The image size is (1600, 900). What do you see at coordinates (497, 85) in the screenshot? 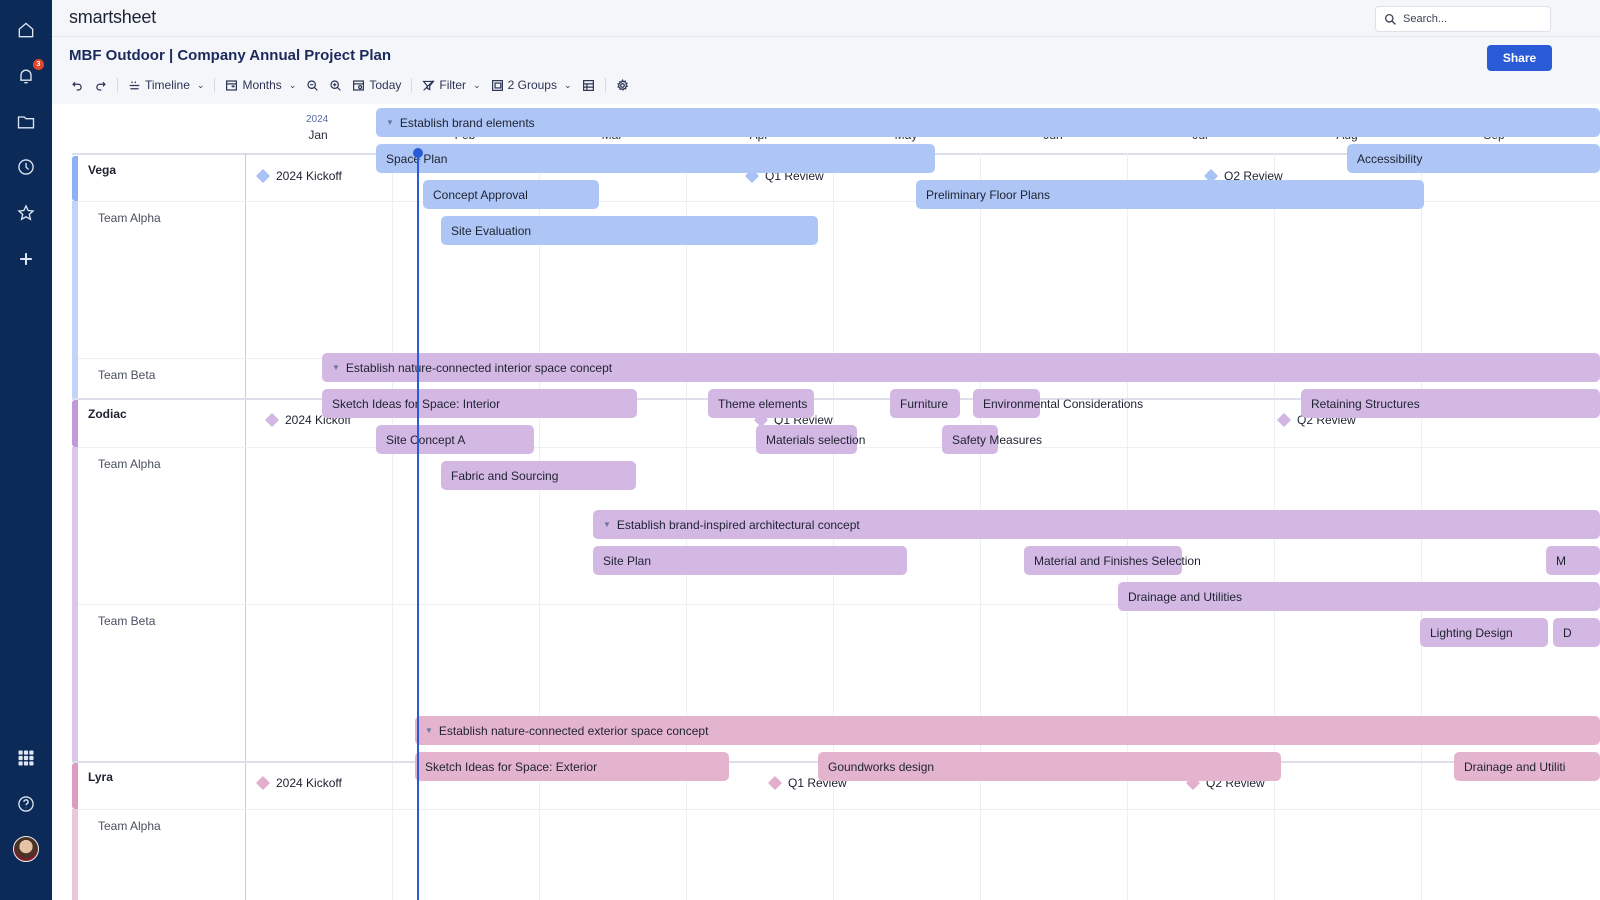
I see `group-icon` at bounding box center [497, 85].